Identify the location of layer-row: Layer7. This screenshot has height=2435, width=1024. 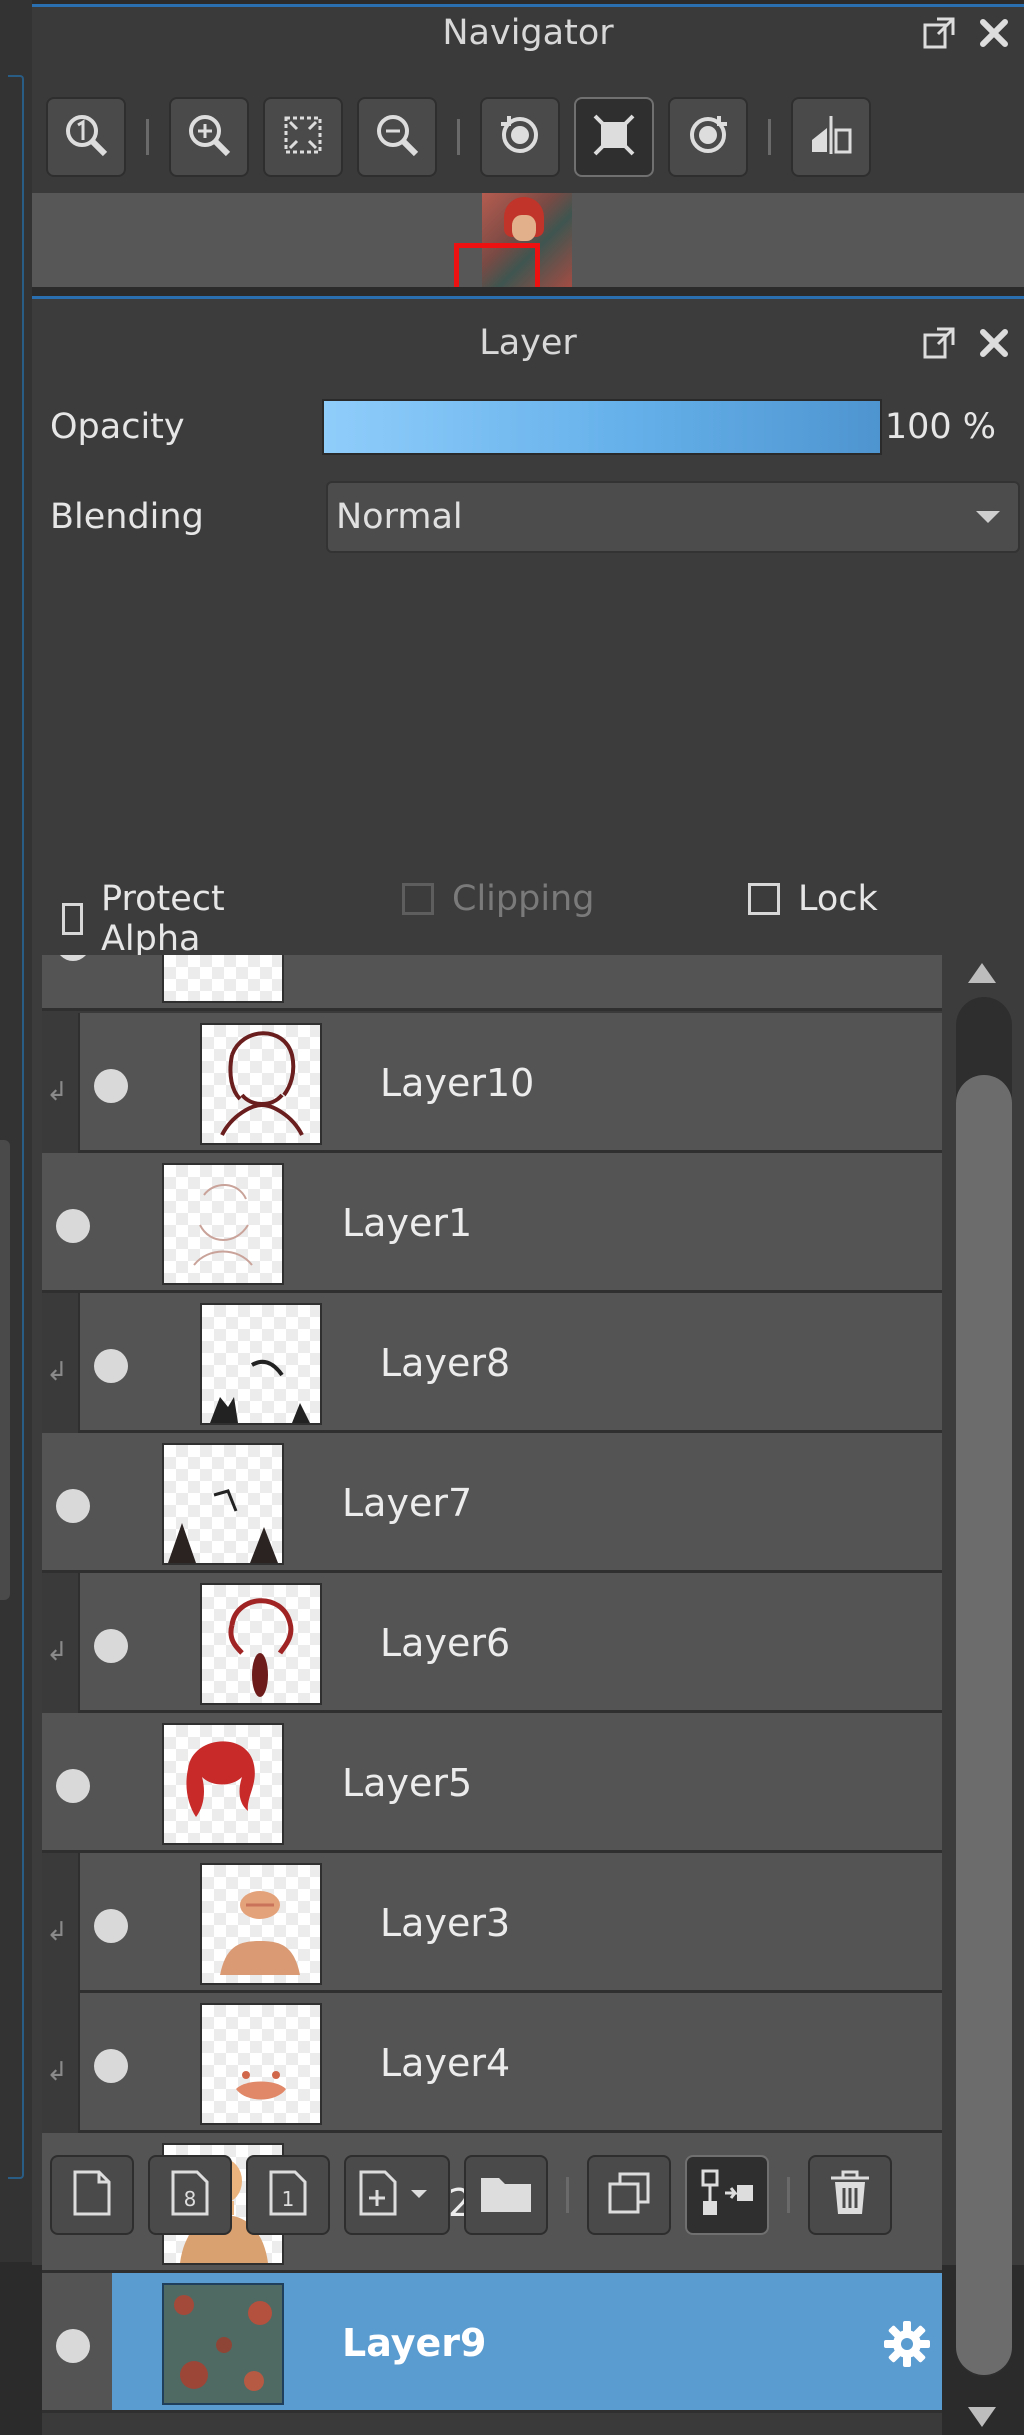
(492, 1503).